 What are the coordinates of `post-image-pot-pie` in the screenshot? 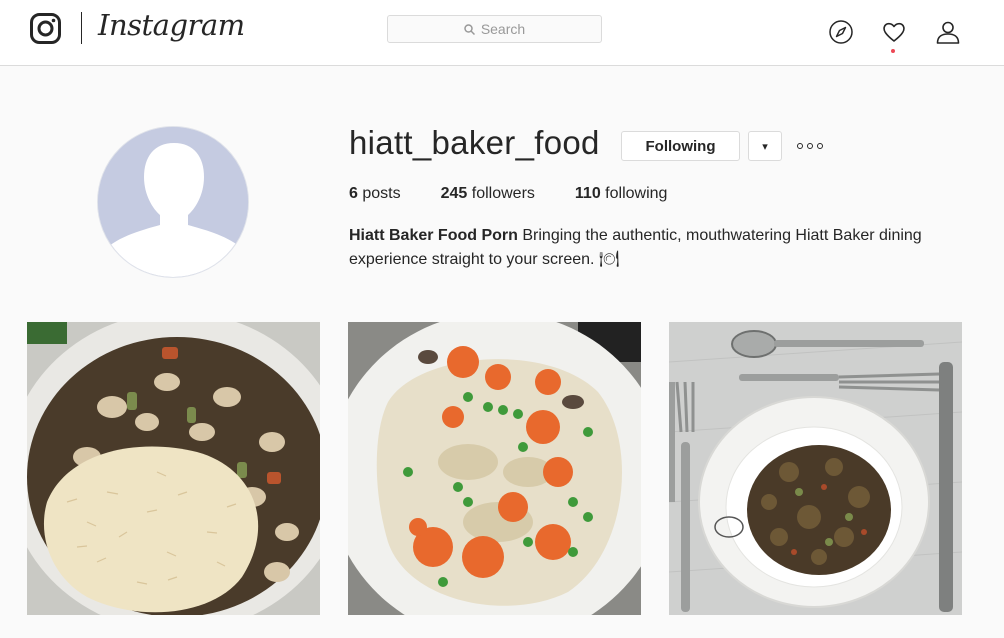 It's located at (494, 468).